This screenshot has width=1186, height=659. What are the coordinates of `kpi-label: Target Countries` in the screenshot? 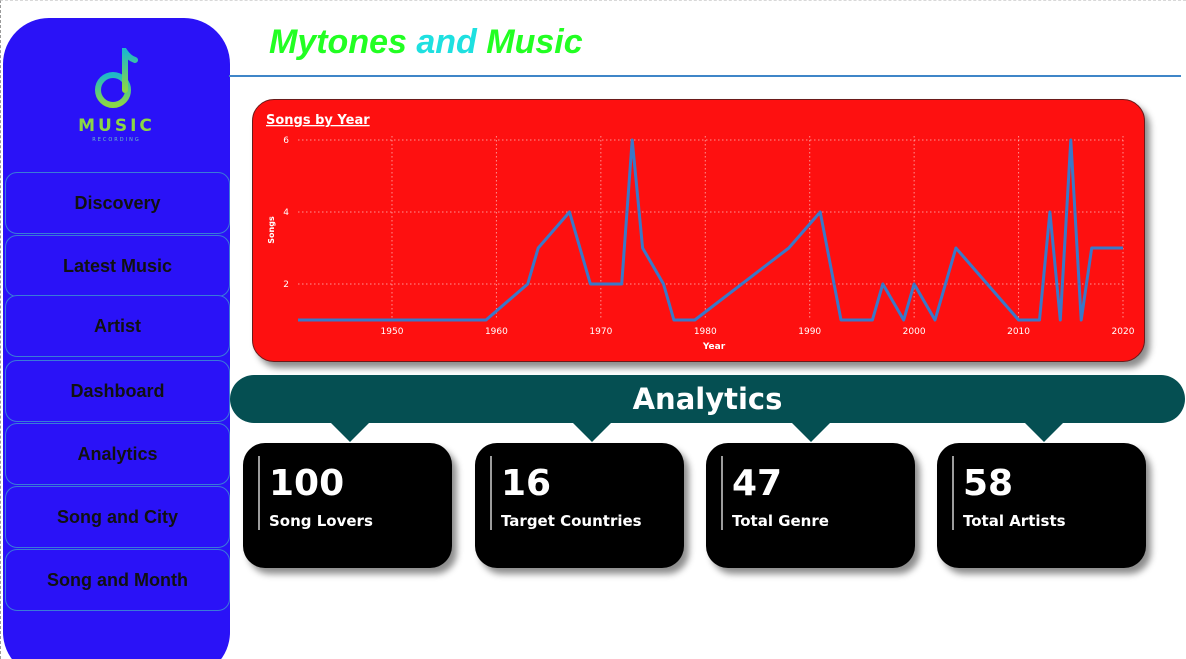 It's located at (571, 521).